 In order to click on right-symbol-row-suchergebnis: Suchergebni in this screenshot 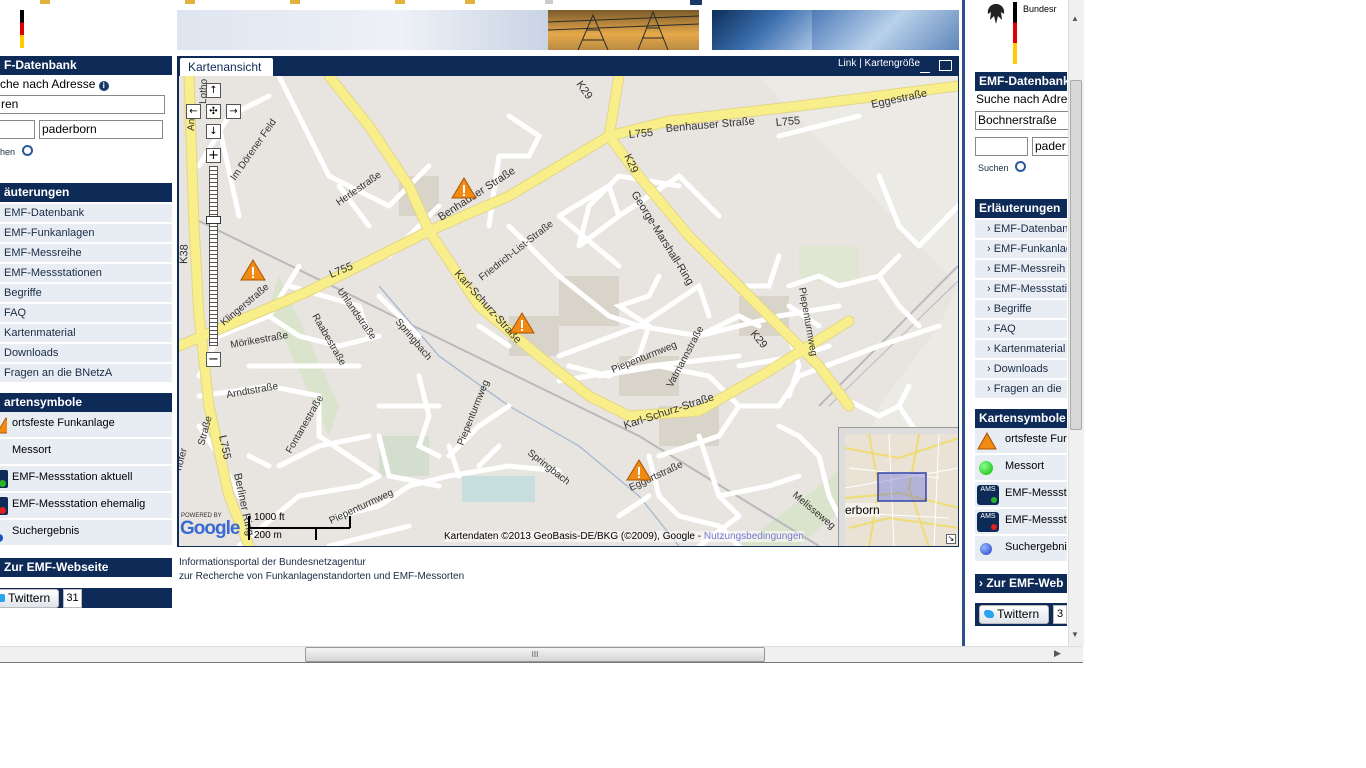, I will do `click(1021, 549)`.